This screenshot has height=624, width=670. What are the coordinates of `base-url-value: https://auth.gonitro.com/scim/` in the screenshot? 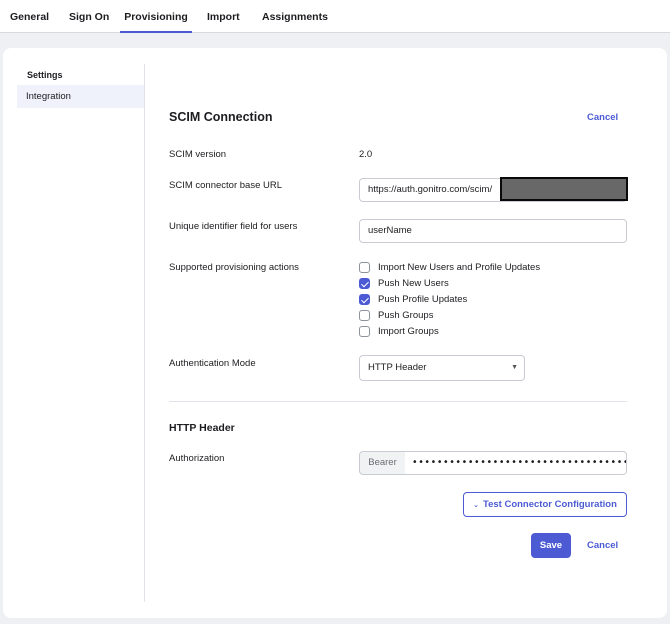 It's located at (430, 189).